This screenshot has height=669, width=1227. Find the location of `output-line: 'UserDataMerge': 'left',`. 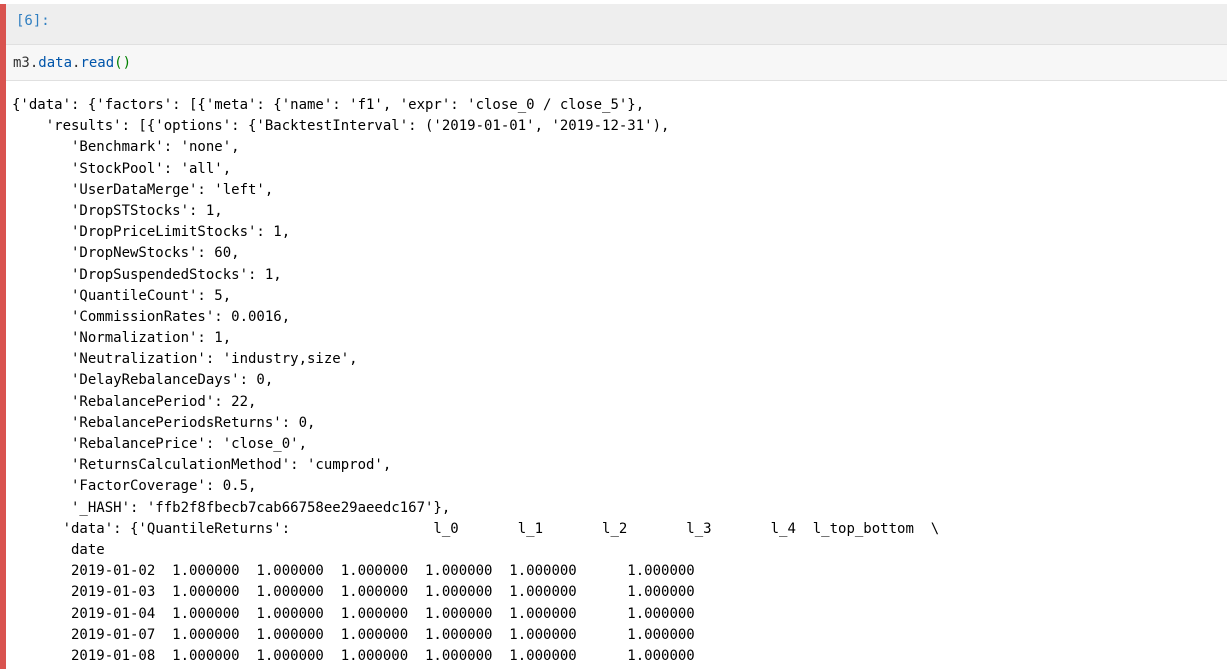

output-line: 'UserDataMerge': 'left', is located at coordinates (143, 189).